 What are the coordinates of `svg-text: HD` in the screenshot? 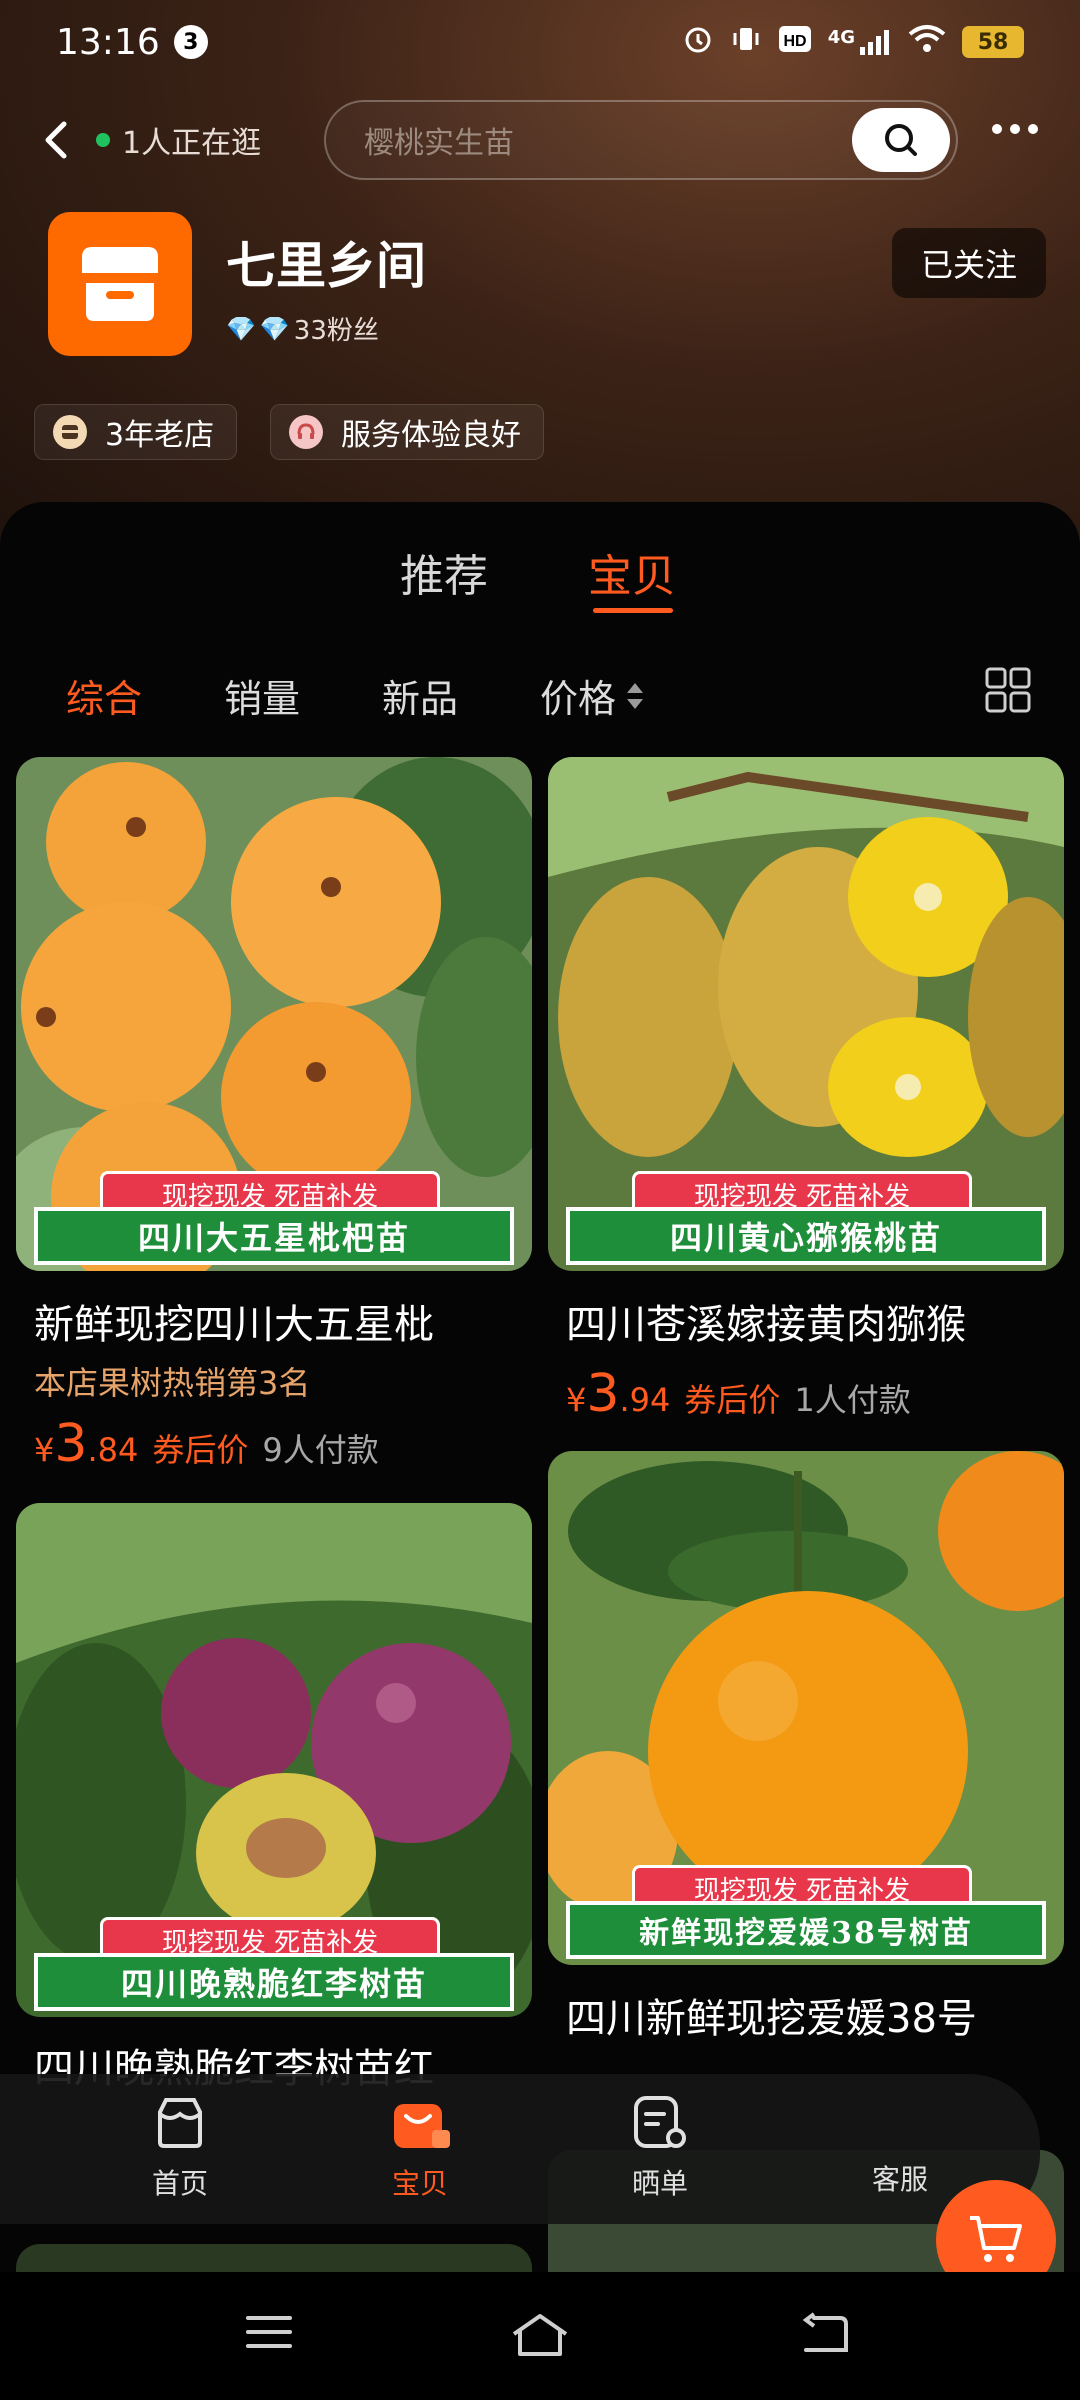 It's located at (794, 41).